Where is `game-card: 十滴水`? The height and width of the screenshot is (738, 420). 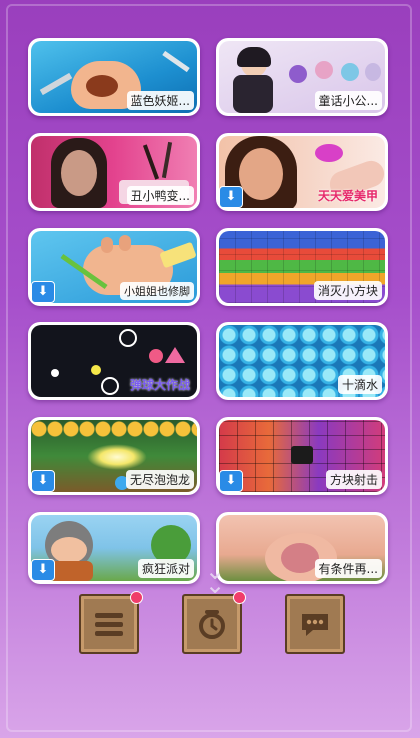 game-card: 十滴水 is located at coordinates (302, 361).